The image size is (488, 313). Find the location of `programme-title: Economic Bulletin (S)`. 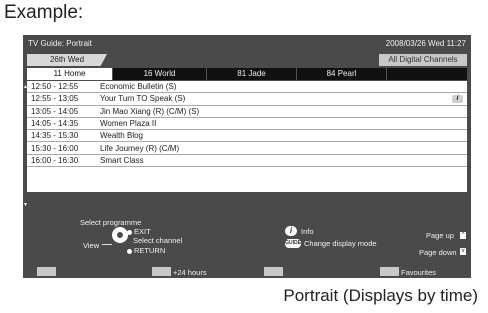

programme-title: Economic Bulletin (S) is located at coordinates (138, 87).